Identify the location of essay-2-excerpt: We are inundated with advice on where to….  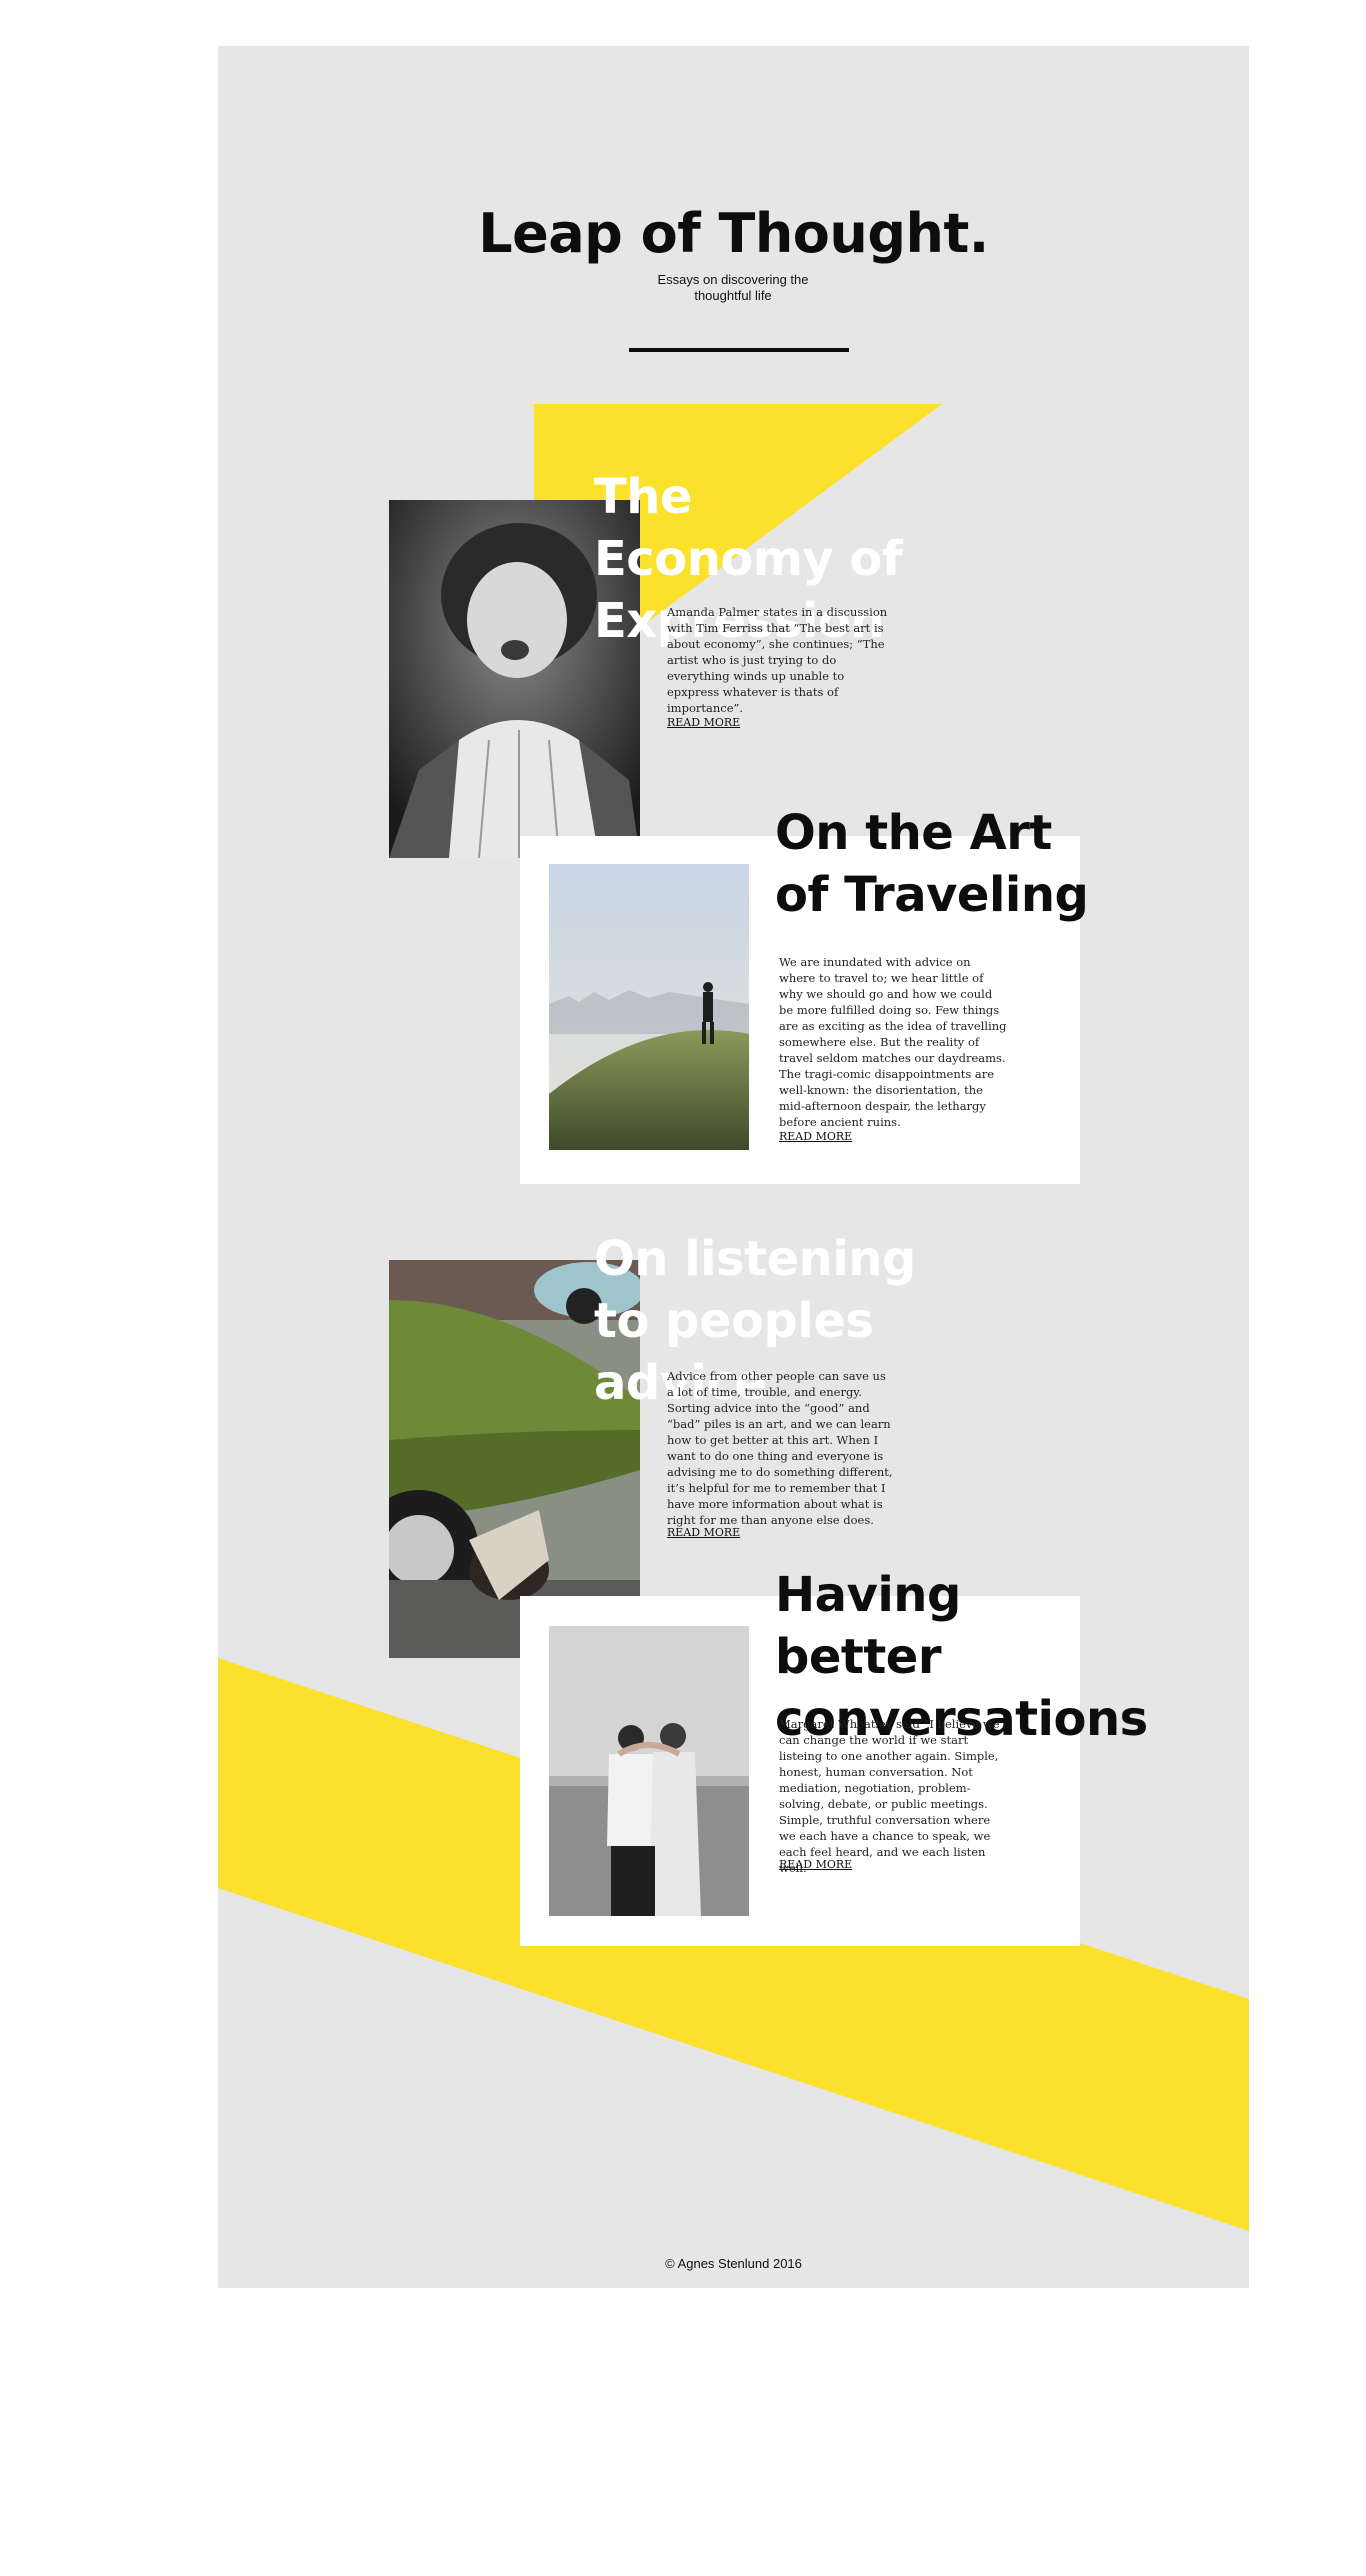
(893, 1042).